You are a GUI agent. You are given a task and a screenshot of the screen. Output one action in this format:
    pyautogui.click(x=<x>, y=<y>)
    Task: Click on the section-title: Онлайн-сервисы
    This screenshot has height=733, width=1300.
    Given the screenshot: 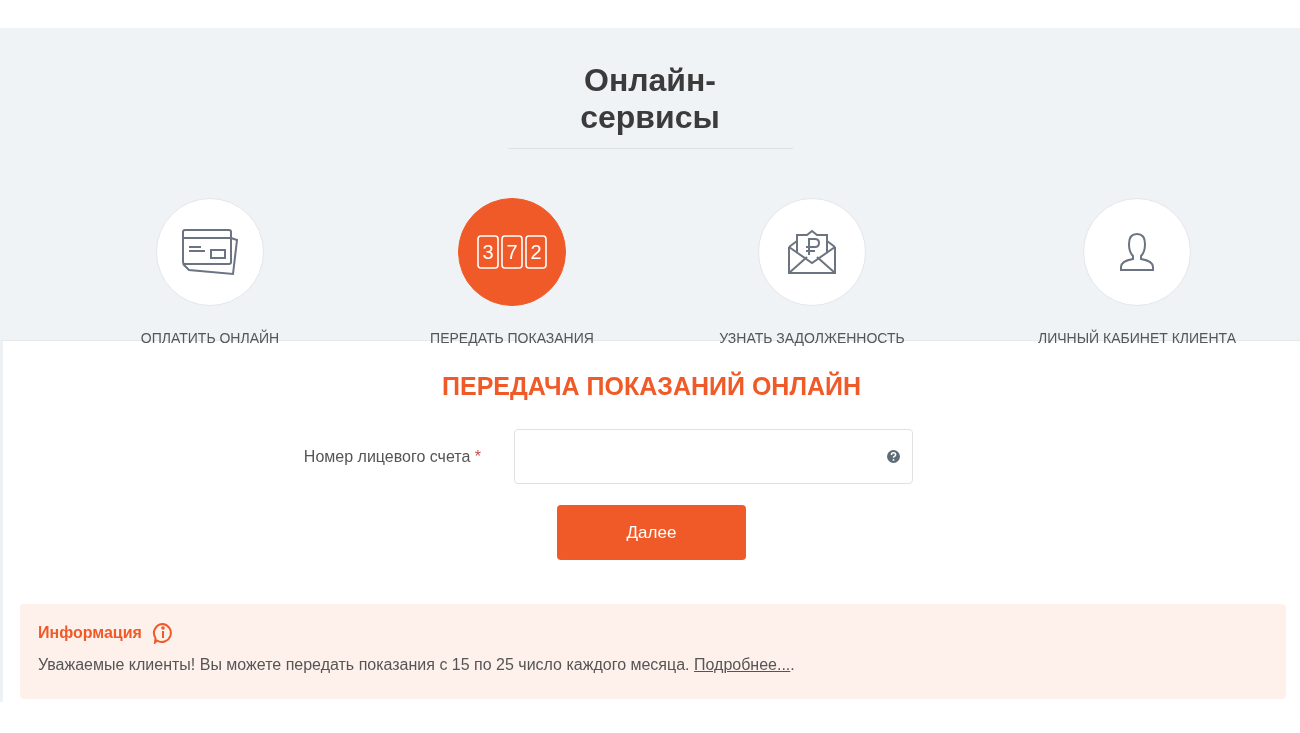 What is the action you would take?
    pyautogui.click(x=650, y=105)
    